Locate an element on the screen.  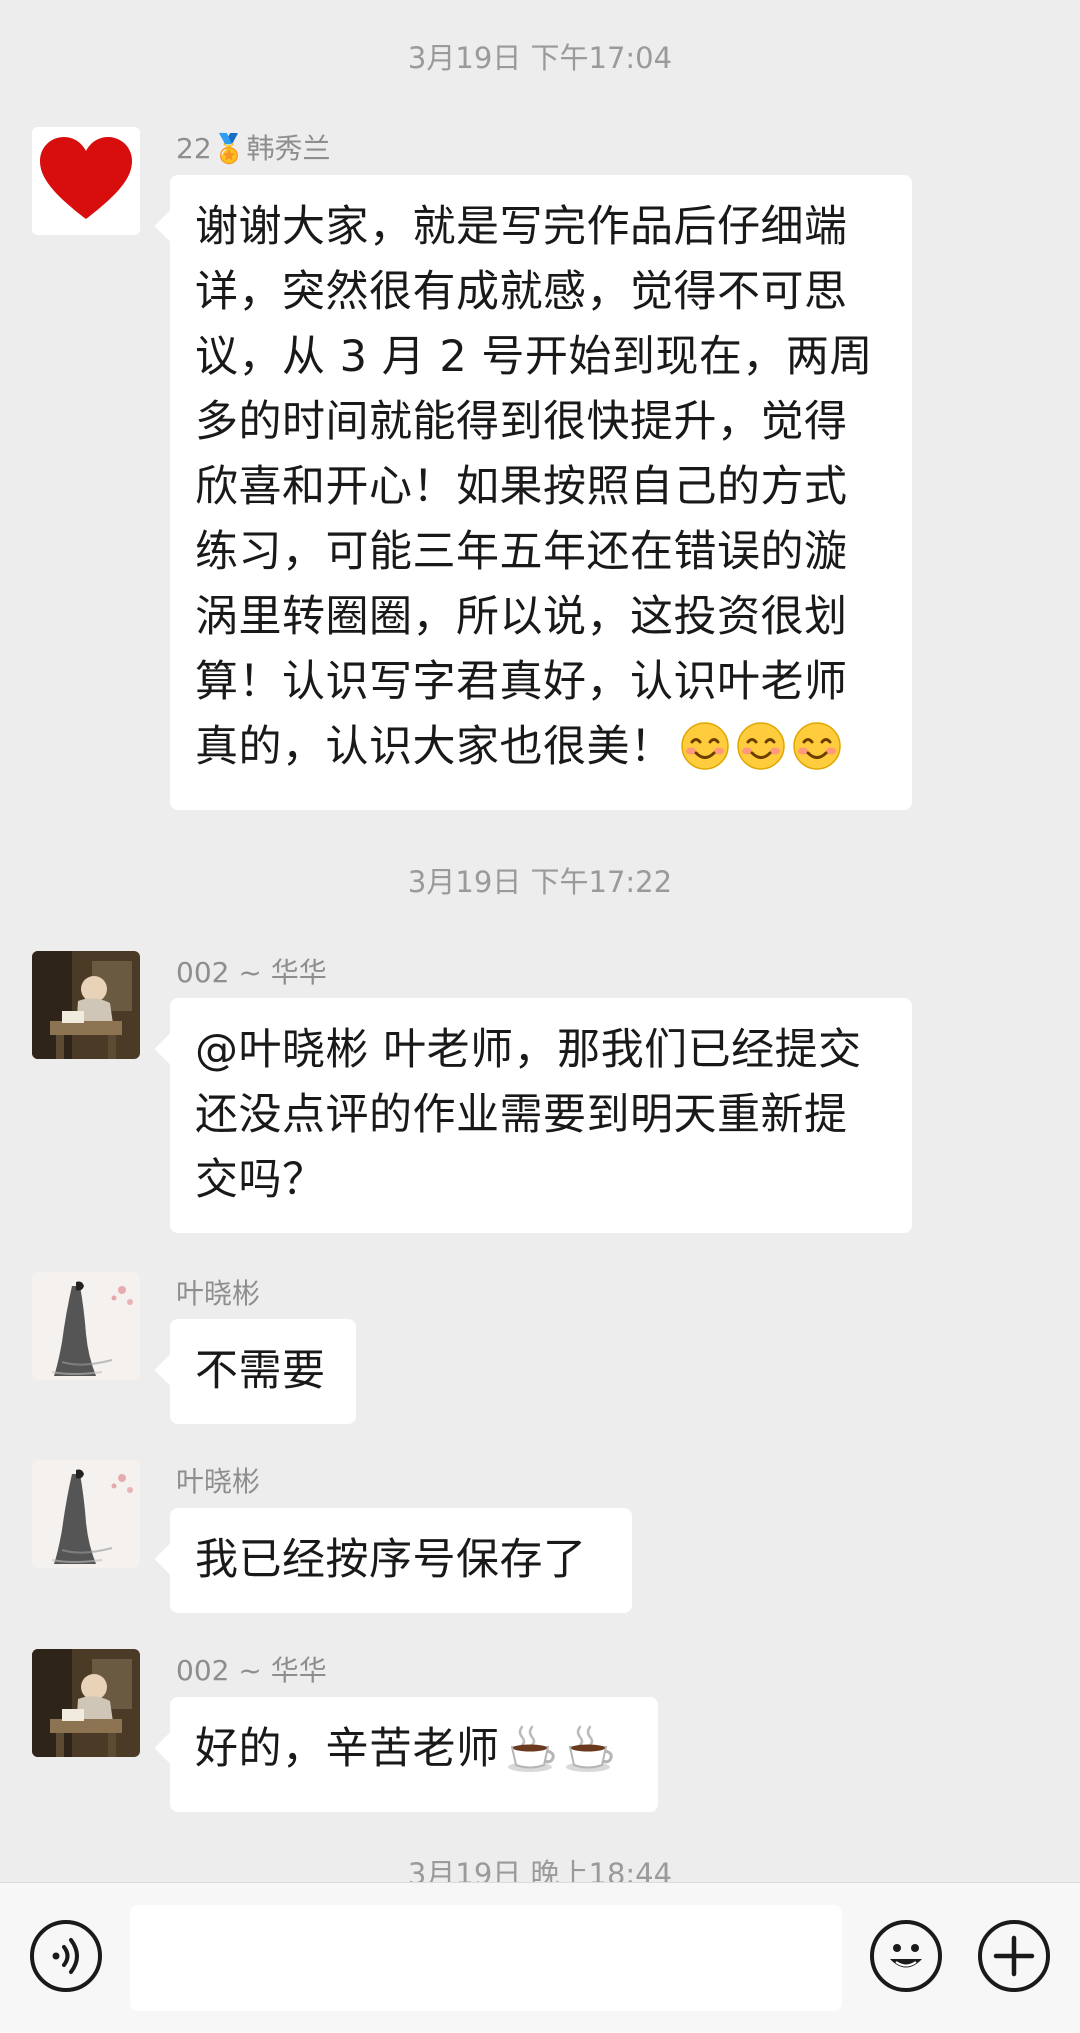
message-bubble: 好的，辛苦老师 is located at coordinates (414, 1754).